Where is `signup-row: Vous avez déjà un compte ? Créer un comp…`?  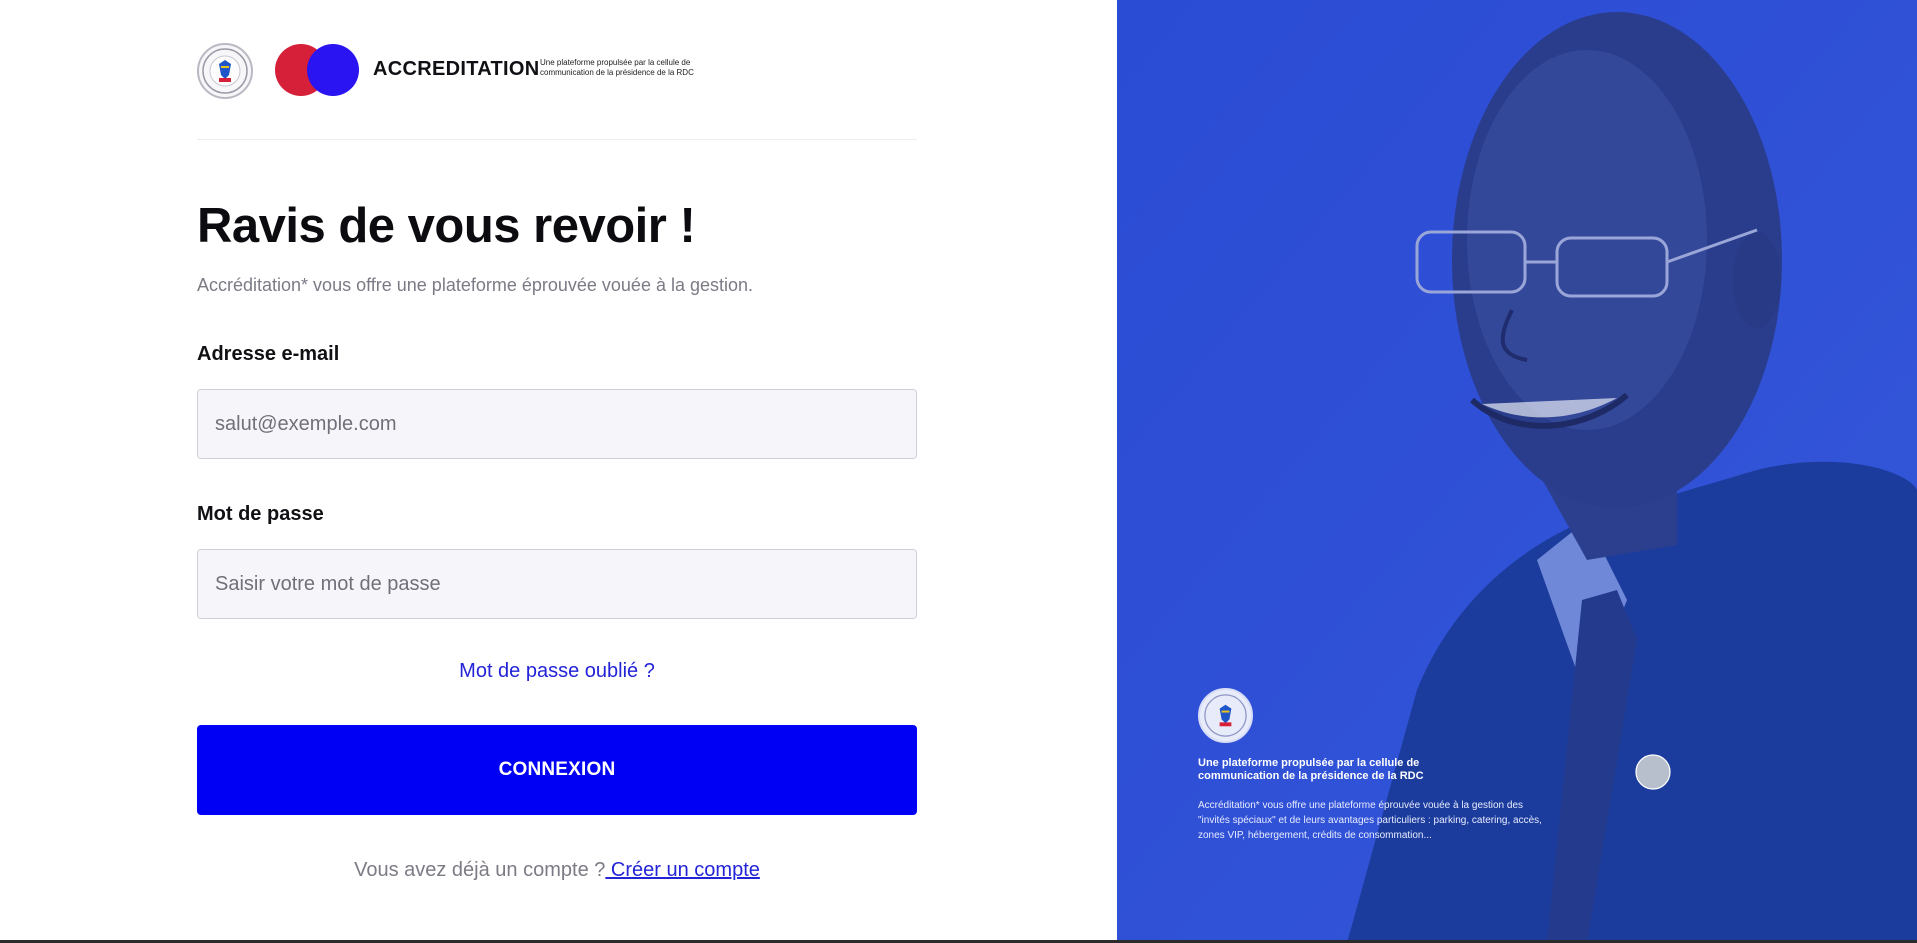 signup-row: Vous avez déjà un compte ? Créer un comp… is located at coordinates (557, 870).